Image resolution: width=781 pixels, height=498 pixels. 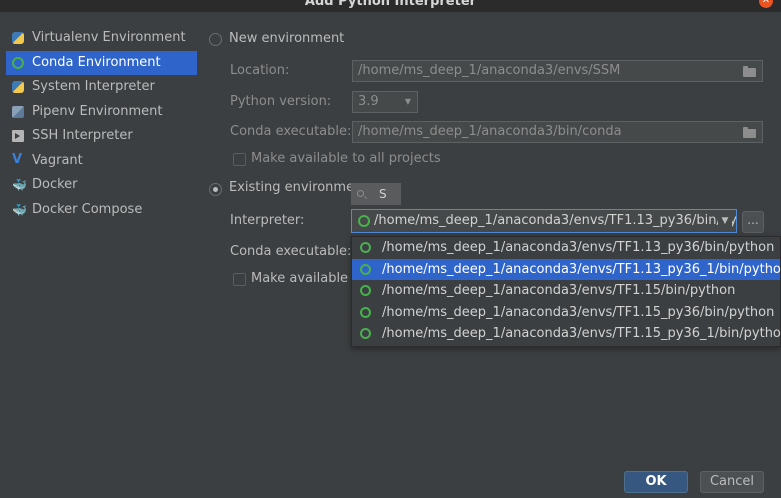 I want to click on pipenv-icon, so click(x=18, y=111).